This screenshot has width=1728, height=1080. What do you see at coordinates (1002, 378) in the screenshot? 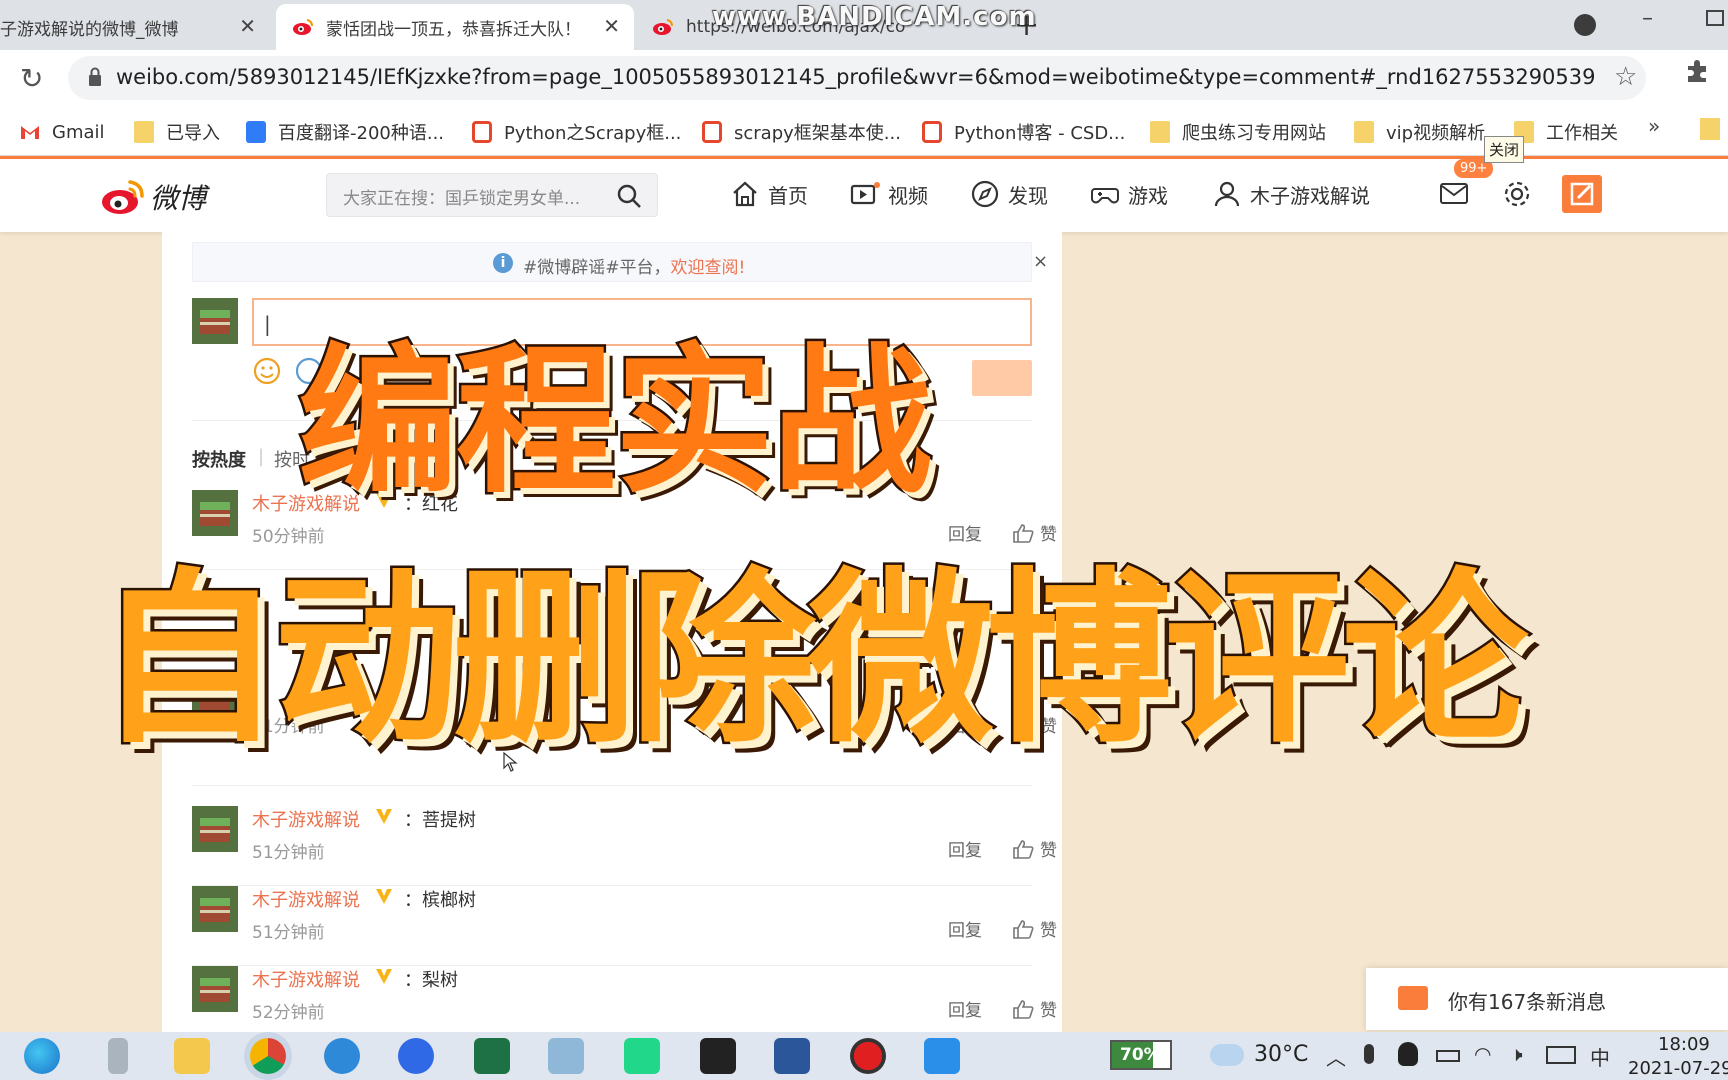
I see `submit-comment-button` at bounding box center [1002, 378].